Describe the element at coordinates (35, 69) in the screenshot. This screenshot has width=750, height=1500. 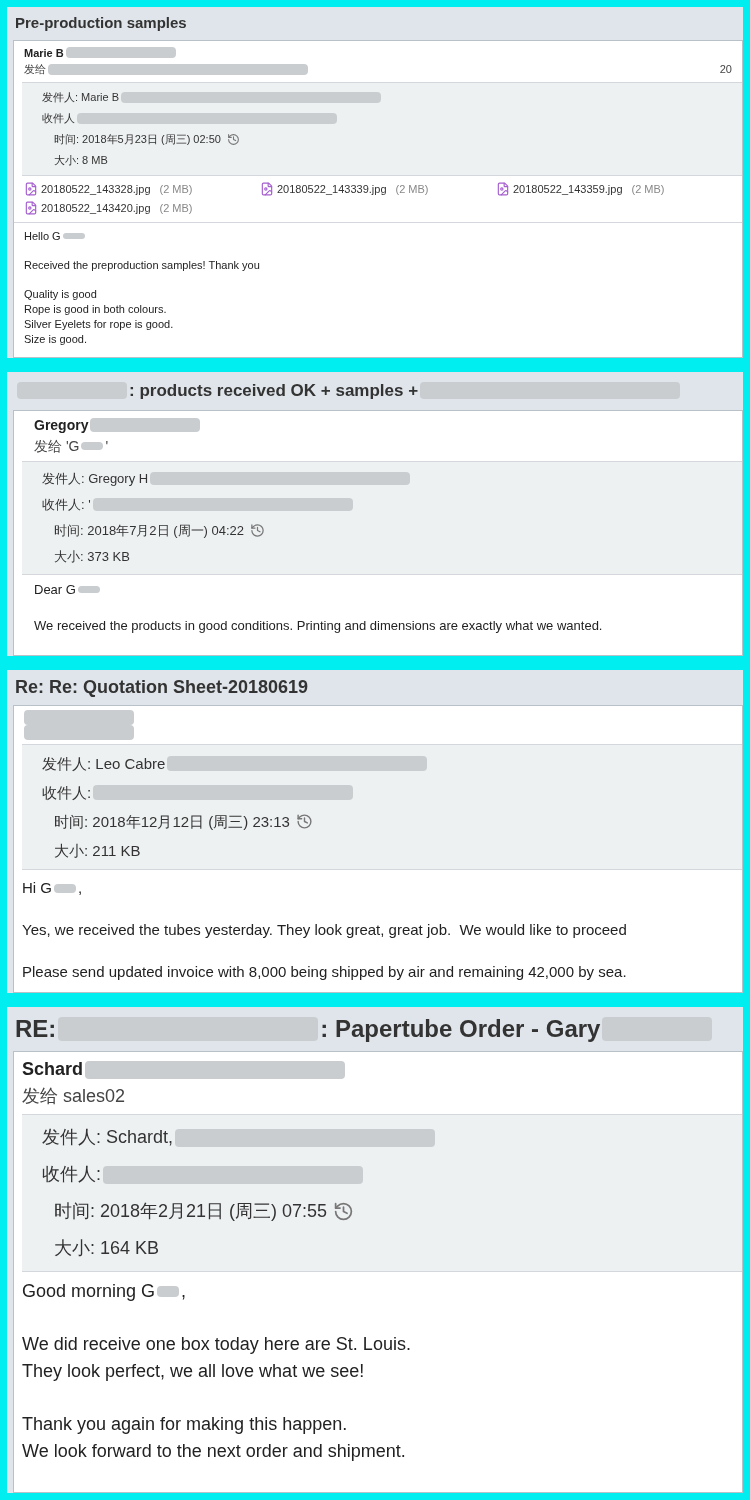
I see `recipient-line: 发给` at that location.